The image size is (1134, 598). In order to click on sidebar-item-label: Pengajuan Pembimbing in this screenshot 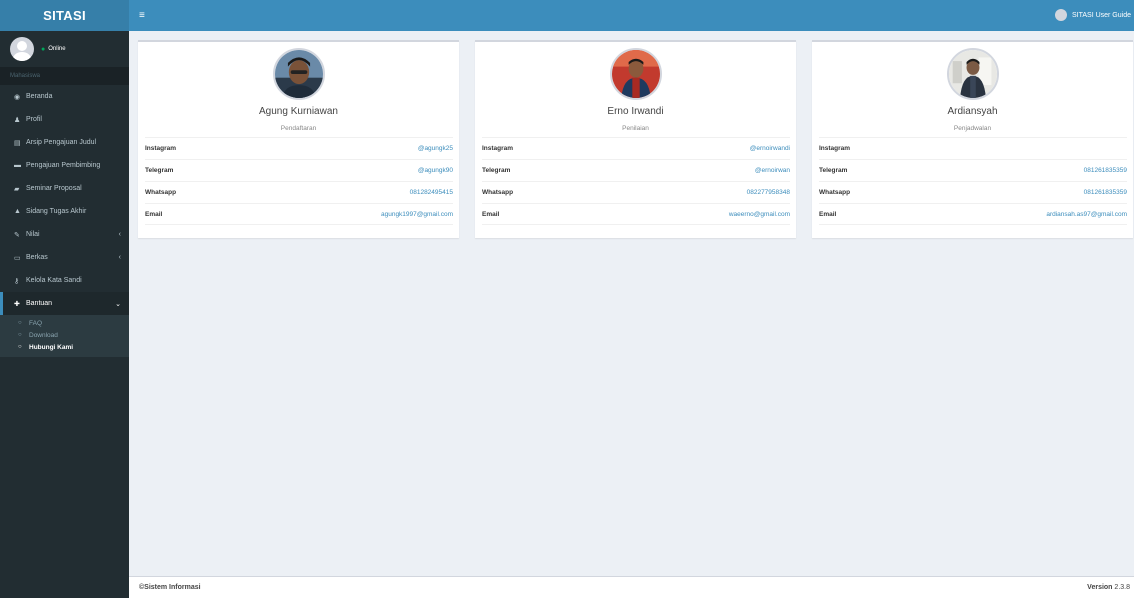, I will do `click(63, 165)`.